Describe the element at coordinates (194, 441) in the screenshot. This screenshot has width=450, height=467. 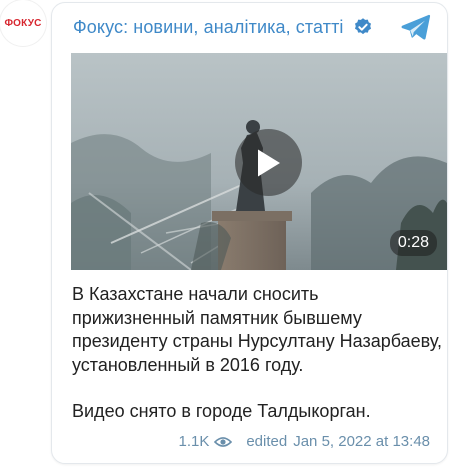
I see `view-count: 1.1K` at that location.